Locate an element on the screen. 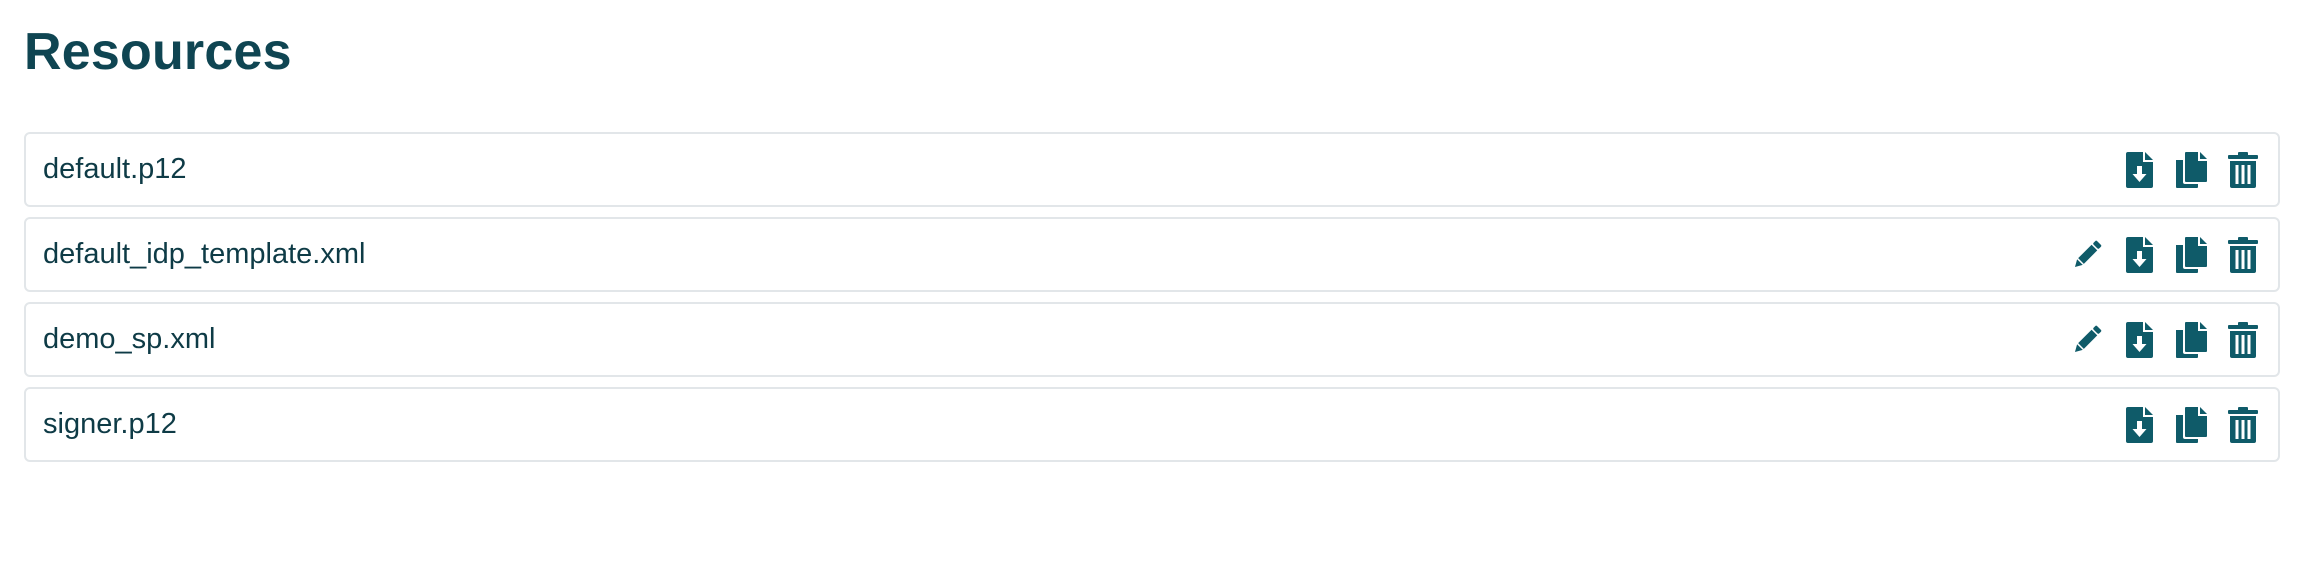 The width and height of the screenshot is (2304, 565). resource-name: default.p12 is located at coordinates (115, 169).